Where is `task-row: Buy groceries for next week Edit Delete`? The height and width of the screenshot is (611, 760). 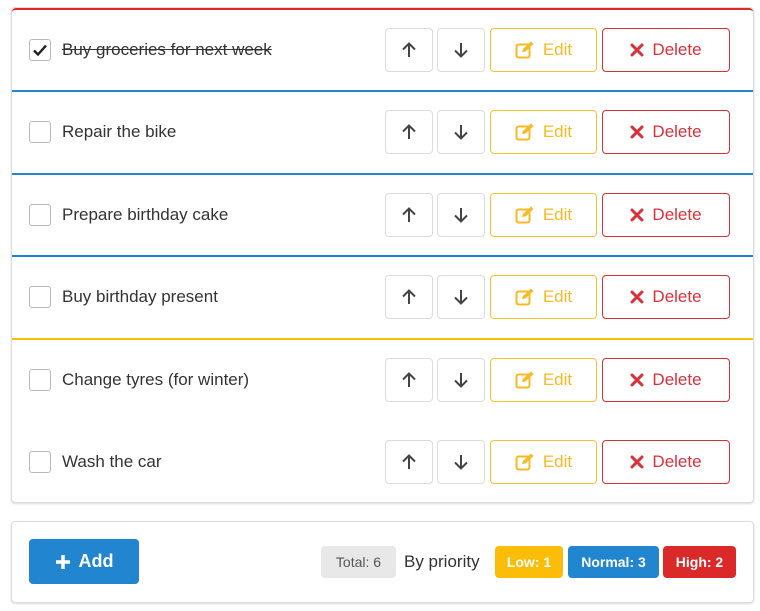 task-row: Buy groceries for next week Edit Delete is located at coordinates (382, 49).